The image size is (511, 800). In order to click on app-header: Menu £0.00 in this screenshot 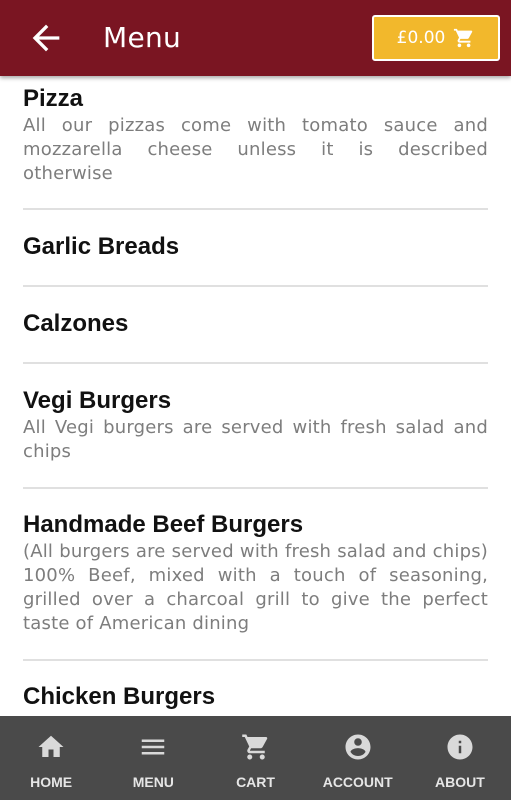, I will do `click(255, 38)`.